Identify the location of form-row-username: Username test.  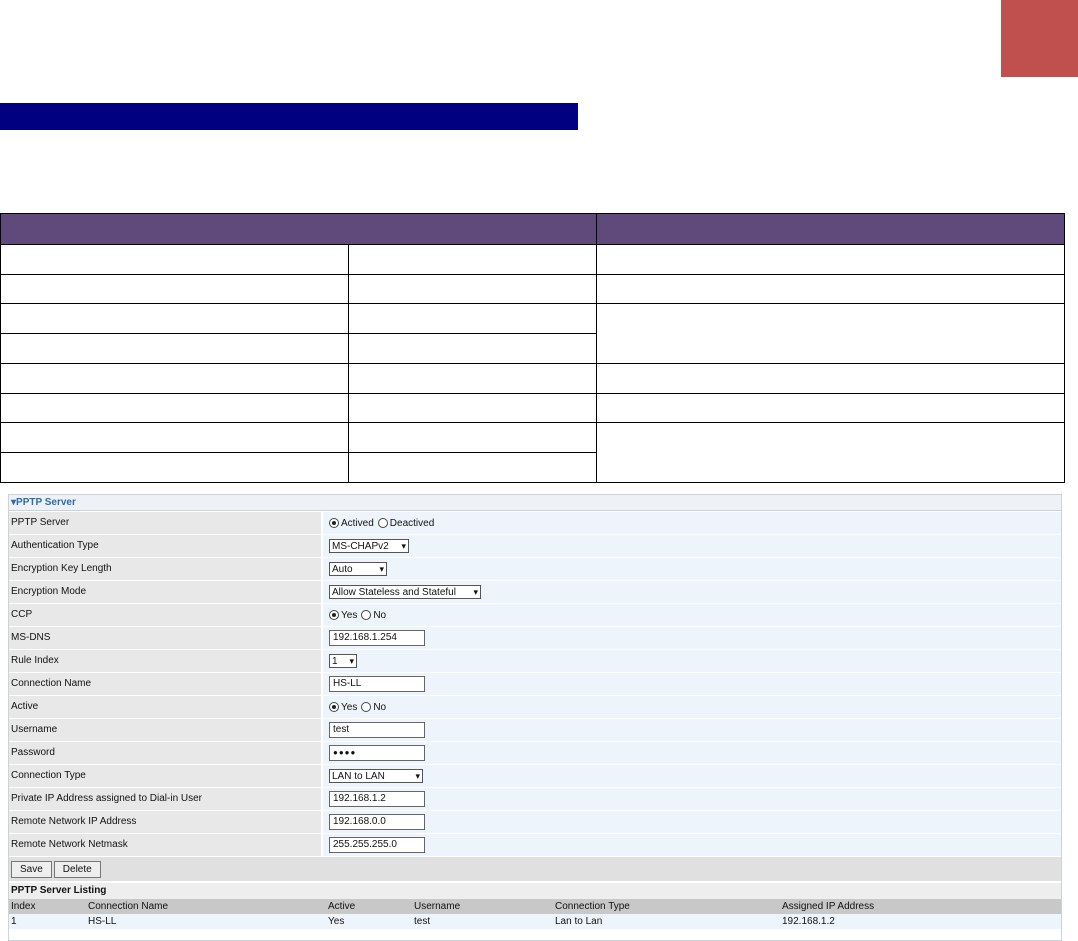
(535, 730).